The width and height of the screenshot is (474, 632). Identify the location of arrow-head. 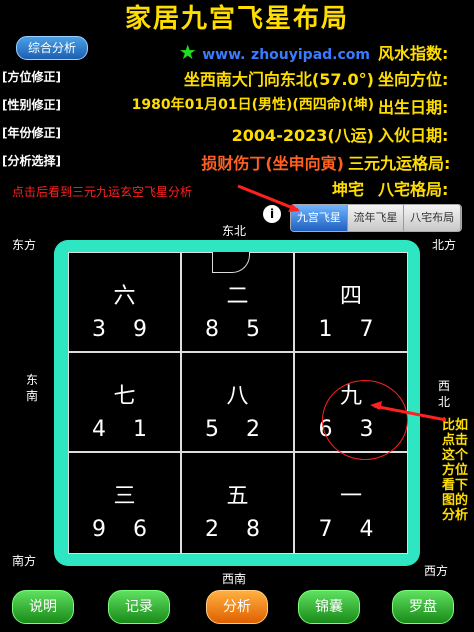
(376, 405).